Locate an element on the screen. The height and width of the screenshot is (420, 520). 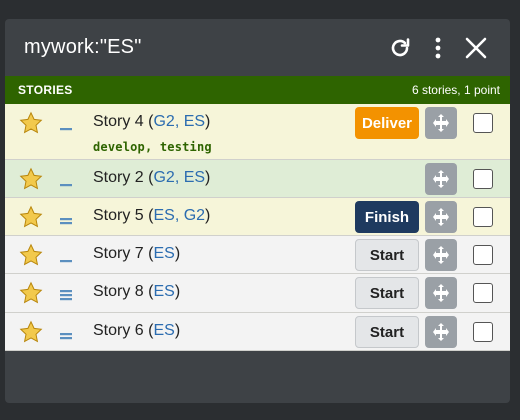
stories-label: STORIES is located at coordinates (45, 90).